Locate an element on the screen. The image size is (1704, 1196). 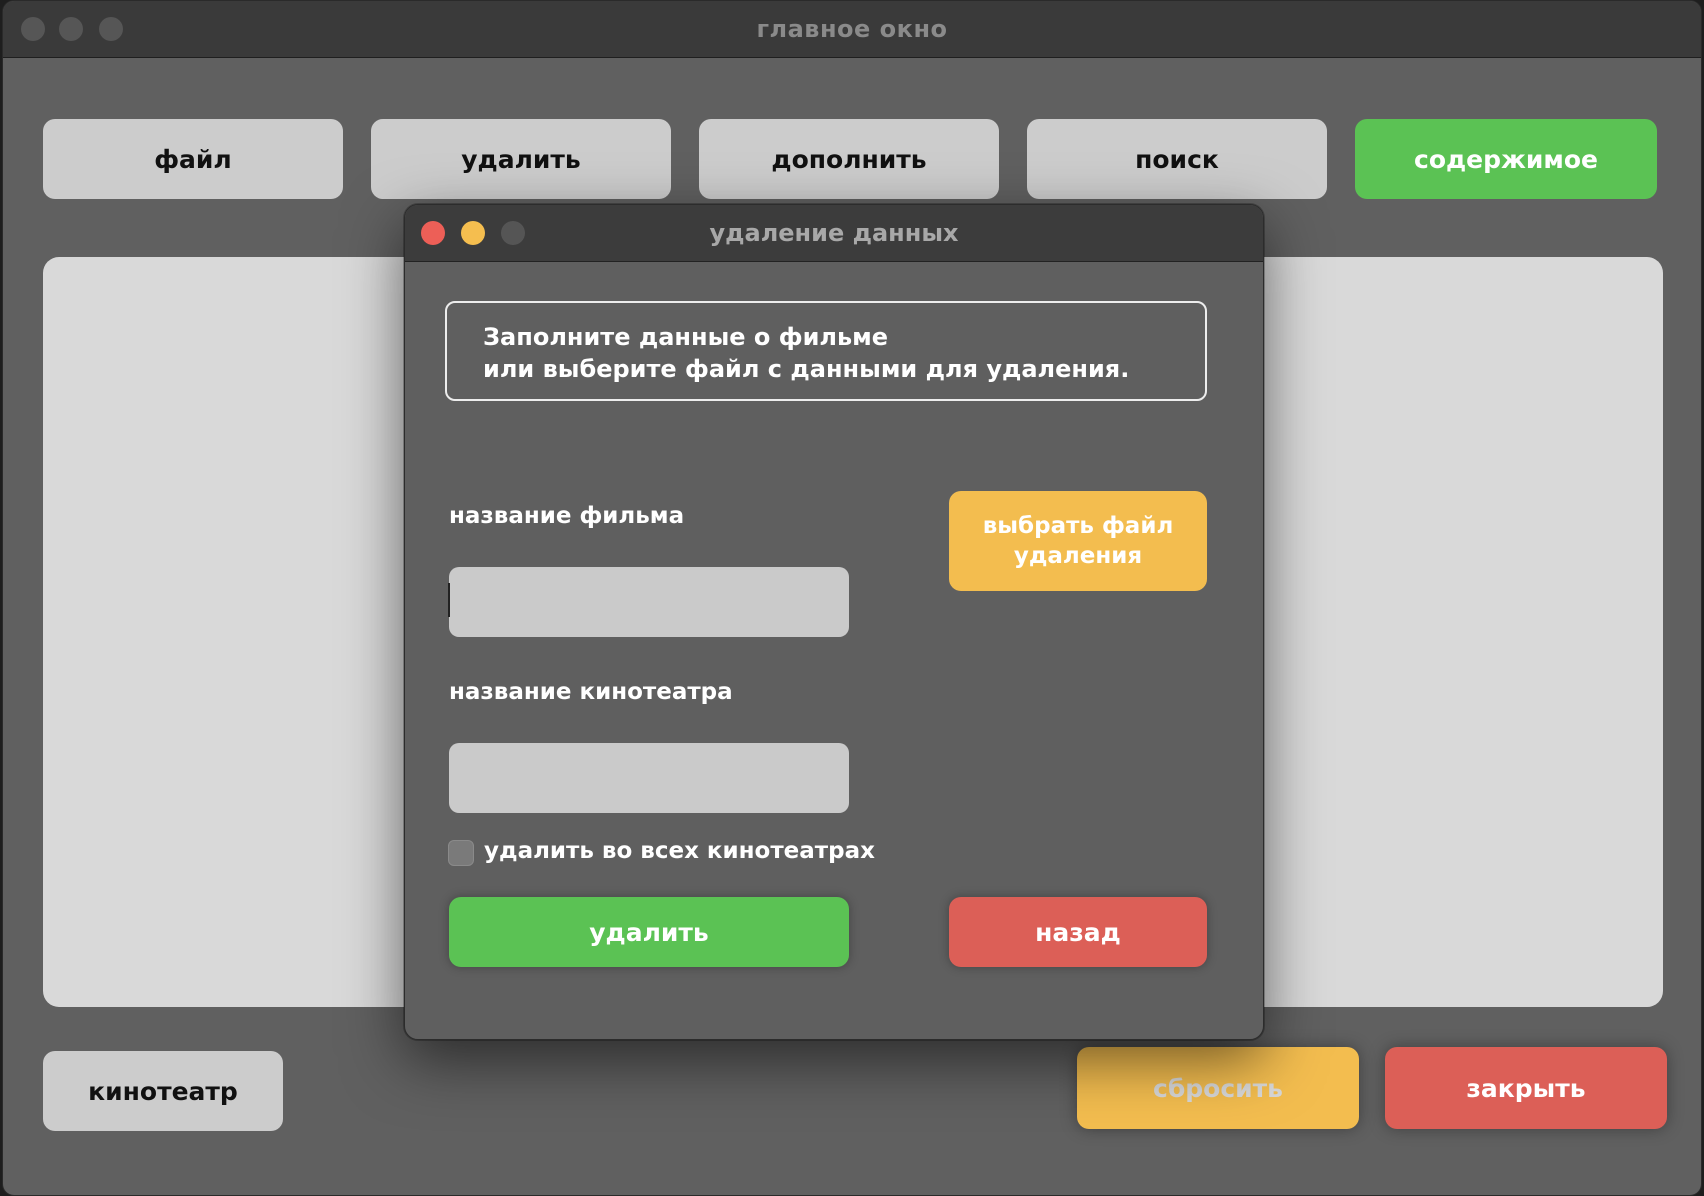
cinema-button: кинотеатр is located at coordinates (163, 1091).